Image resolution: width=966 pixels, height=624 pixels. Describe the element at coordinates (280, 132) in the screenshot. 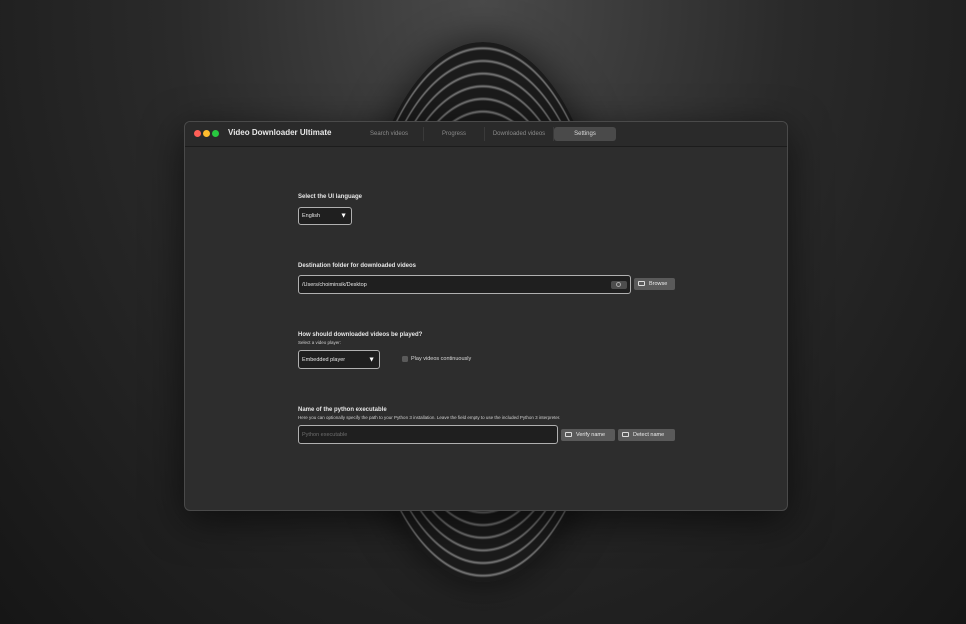

I see `app-title: Video Downloader Ultimate` at that location.